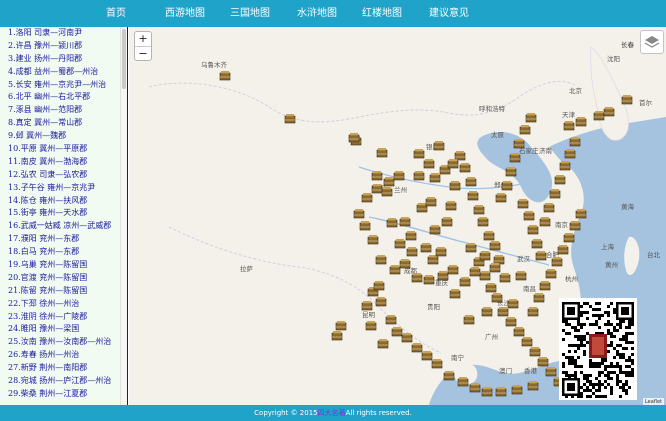 The height and width of the screenshot is (421, 666). Describe the element at coordinates (64, 278) in the screenshot. I see `sidebar-item: 20.官渡 兖州—陈留国` at that location.